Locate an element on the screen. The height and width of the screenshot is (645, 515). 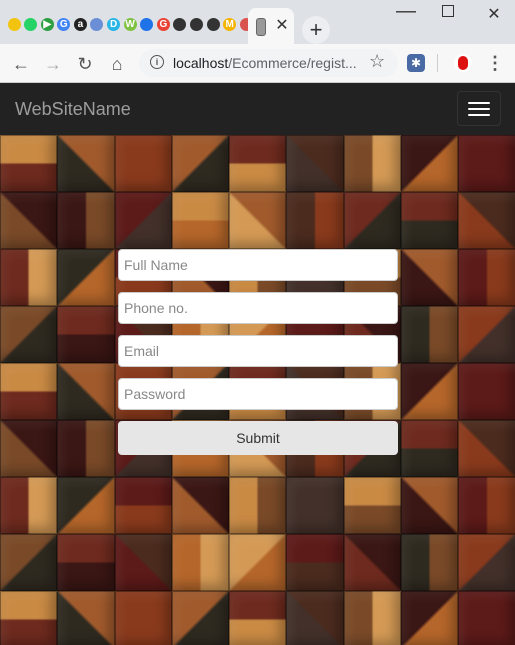
pinned-tab-favicons: ▶GaDWGMo is located at coordinates (147, 24).